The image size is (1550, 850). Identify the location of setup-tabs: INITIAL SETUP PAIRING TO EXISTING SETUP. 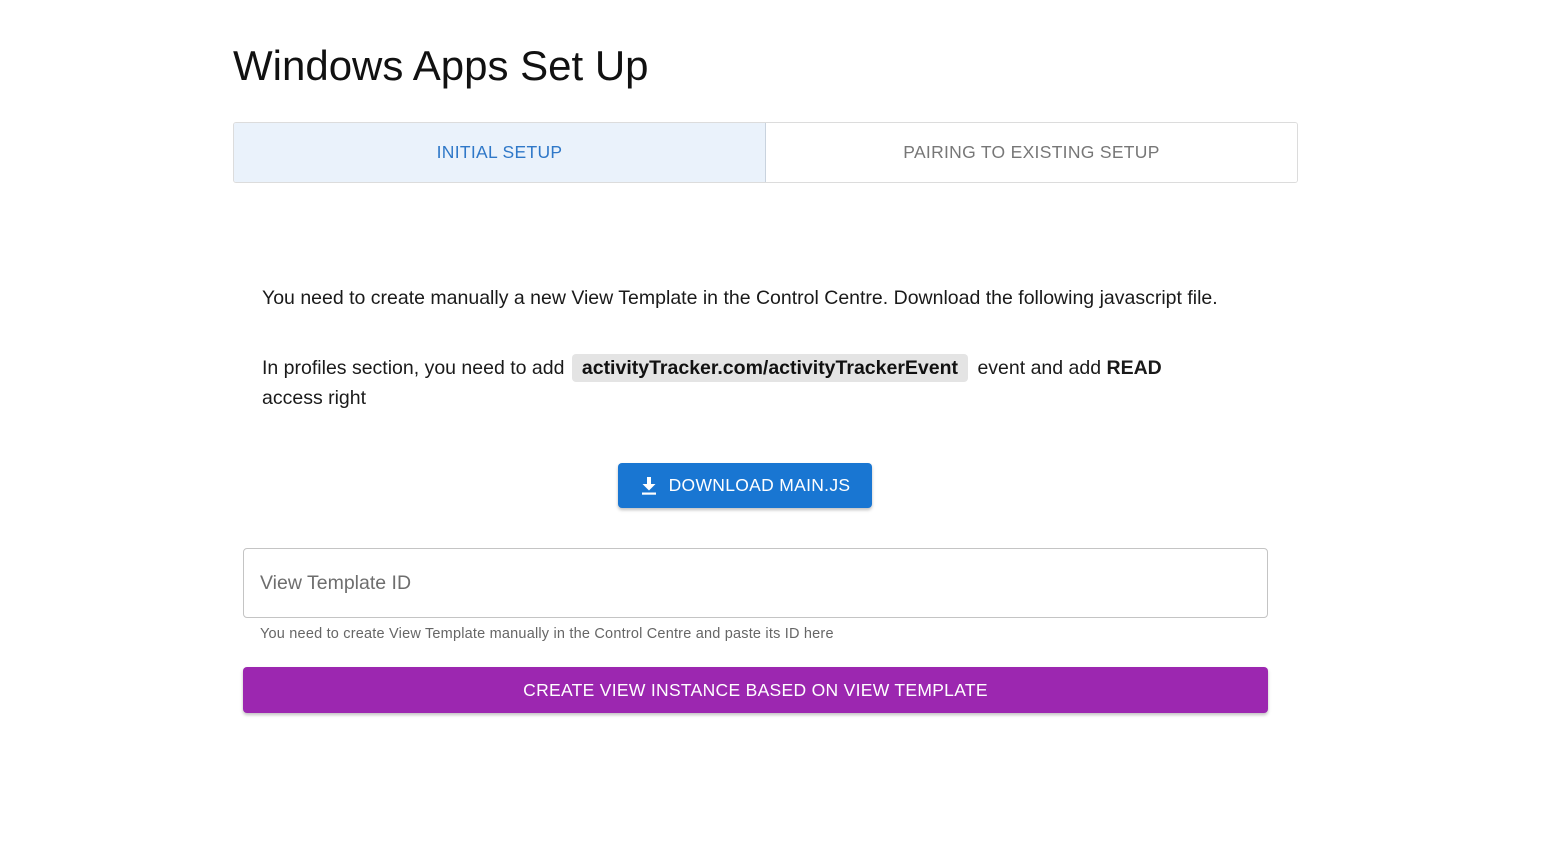
(765, 152).